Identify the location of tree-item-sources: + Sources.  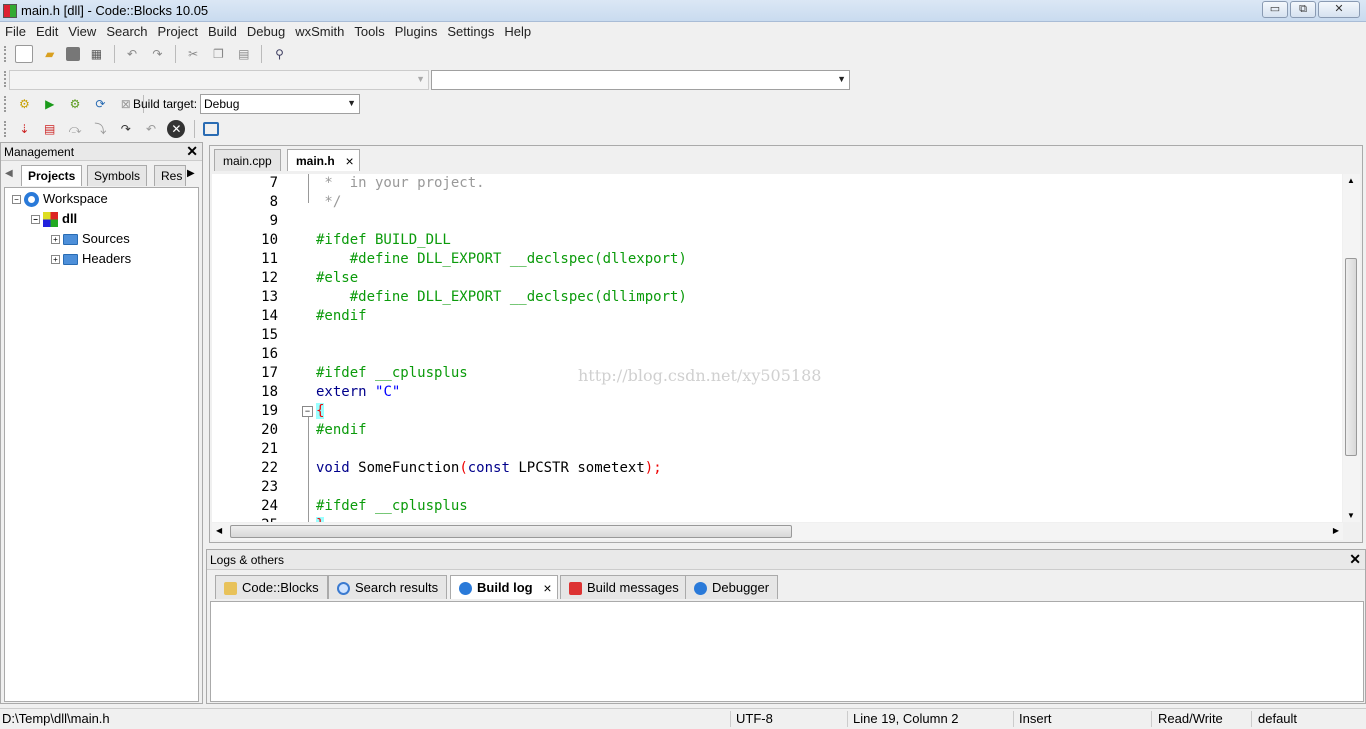
(90, 238).